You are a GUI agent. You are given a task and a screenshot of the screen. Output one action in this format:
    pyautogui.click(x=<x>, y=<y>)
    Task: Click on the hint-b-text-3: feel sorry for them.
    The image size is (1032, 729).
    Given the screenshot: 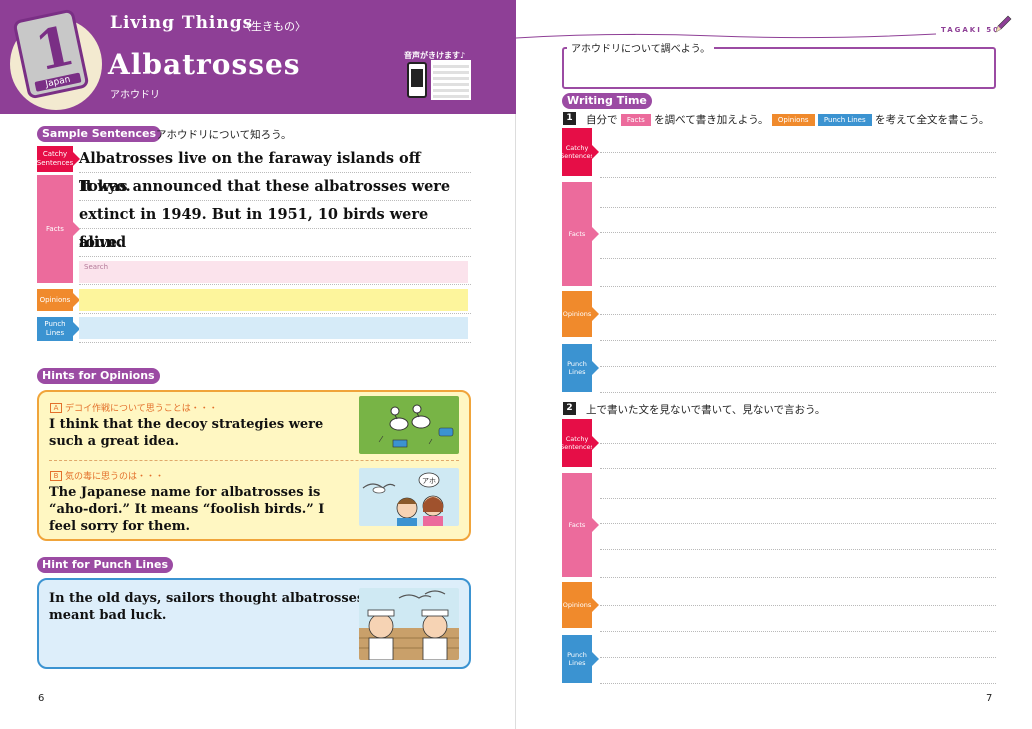 What is the action you would take?
    pyautogui.click(x=120, y=526)
    